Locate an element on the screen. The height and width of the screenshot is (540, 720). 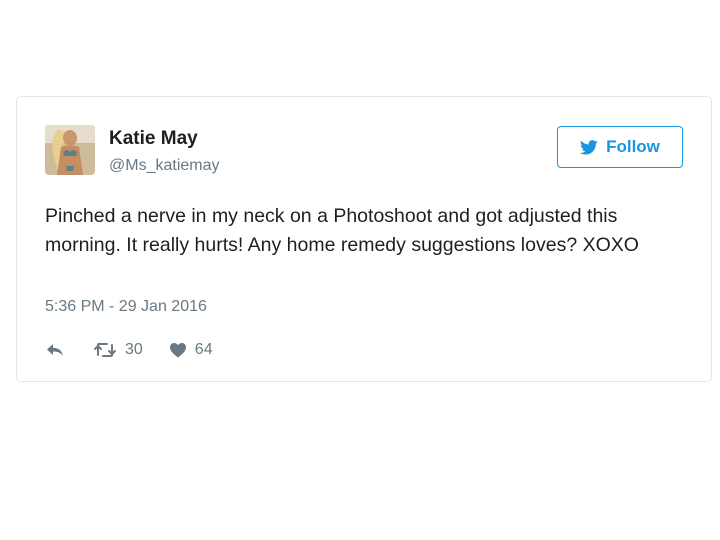
follow-button: Follow is located at coordinates (620, 147).